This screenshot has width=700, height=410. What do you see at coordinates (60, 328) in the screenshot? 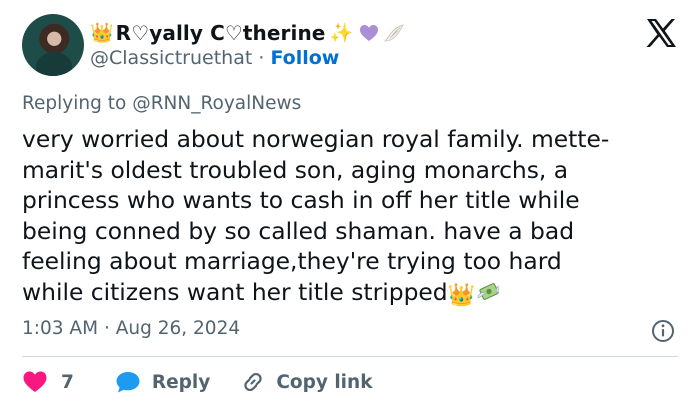
I see `tweet-time: 1:03 AM` at bounding box center [60, 328].